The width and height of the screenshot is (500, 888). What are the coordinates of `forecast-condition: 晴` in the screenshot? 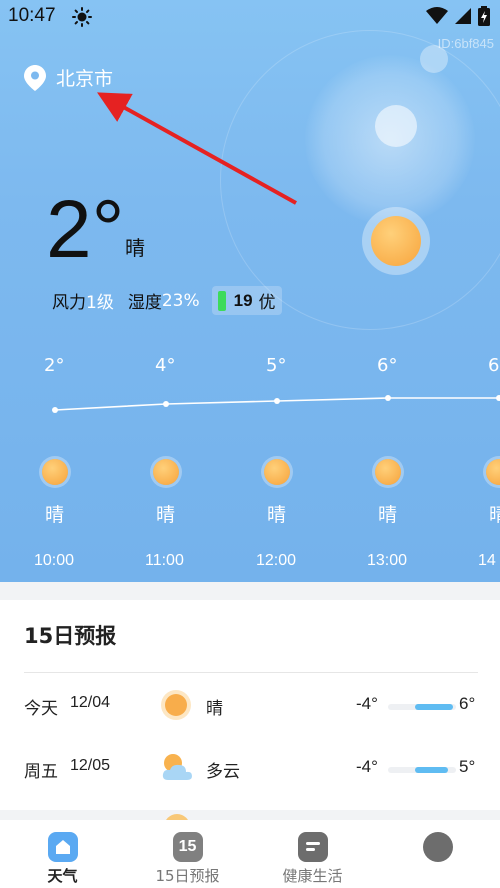 It's located at (214, 709).